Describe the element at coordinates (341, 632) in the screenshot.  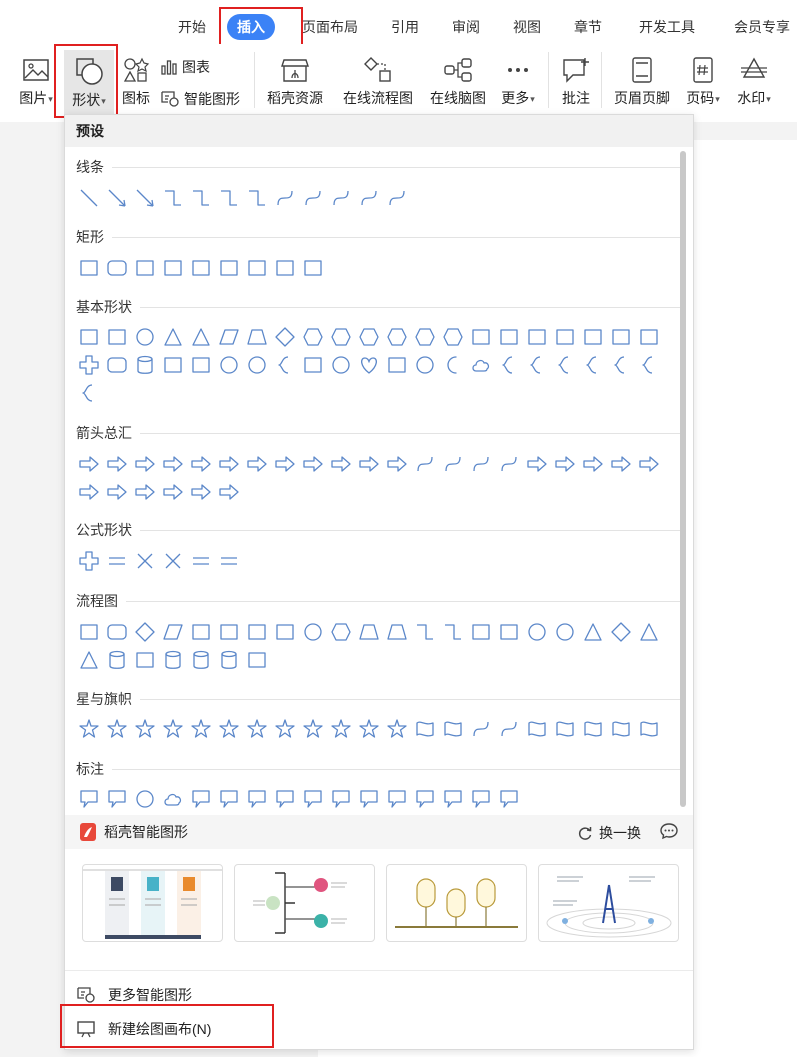
I see `preparation-icon` at that location.